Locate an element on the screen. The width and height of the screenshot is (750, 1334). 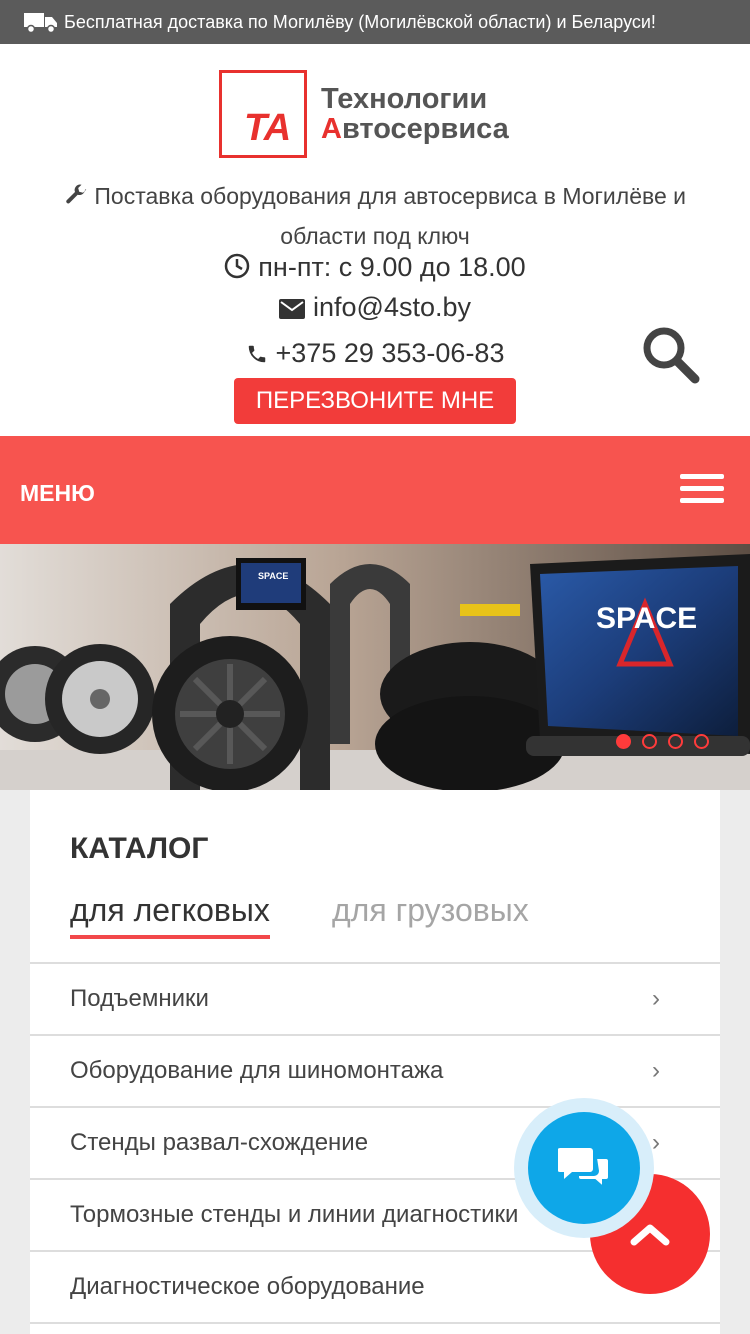
search-icon is located at coordinates (670, 354).